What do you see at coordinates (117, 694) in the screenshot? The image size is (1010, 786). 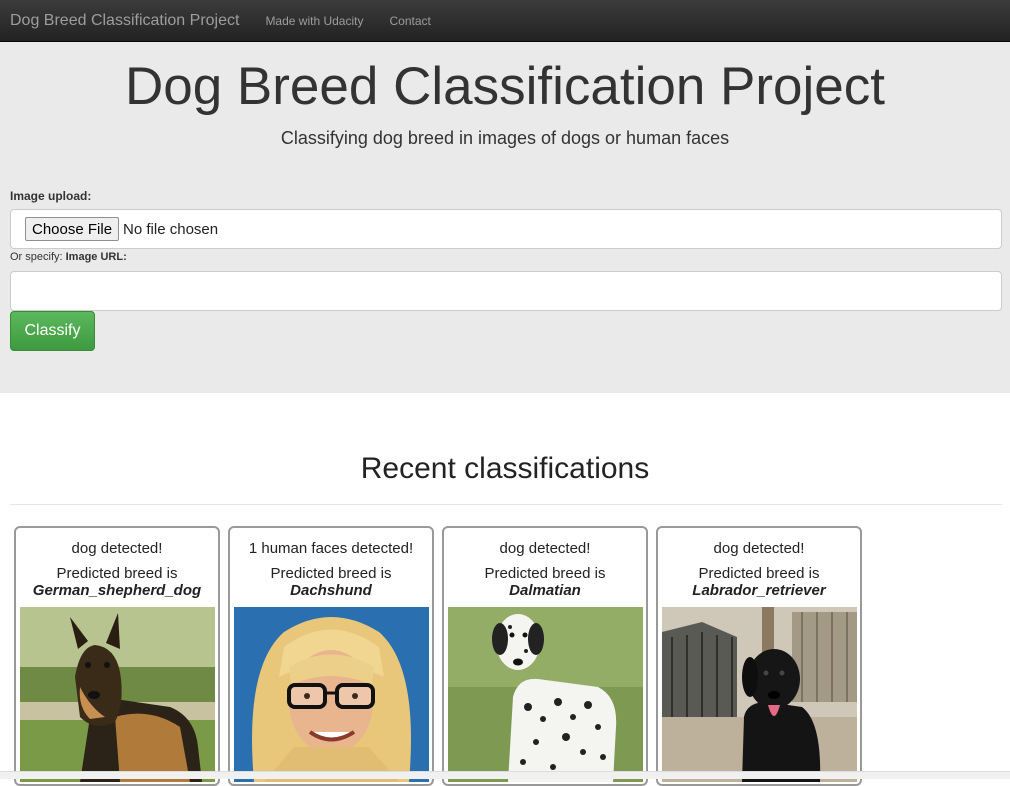 I see `german-shepherd-photo` at bounding box center [117, 694].